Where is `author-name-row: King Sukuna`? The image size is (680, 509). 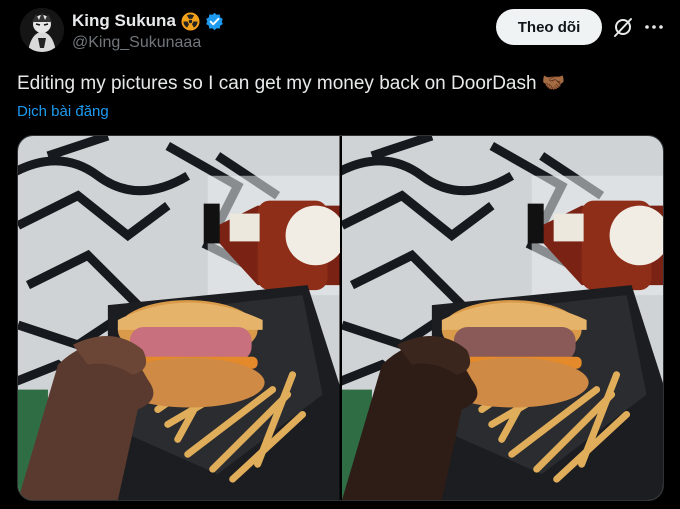 author-name-row: King Sukuna is located at coordinates (148, 21).